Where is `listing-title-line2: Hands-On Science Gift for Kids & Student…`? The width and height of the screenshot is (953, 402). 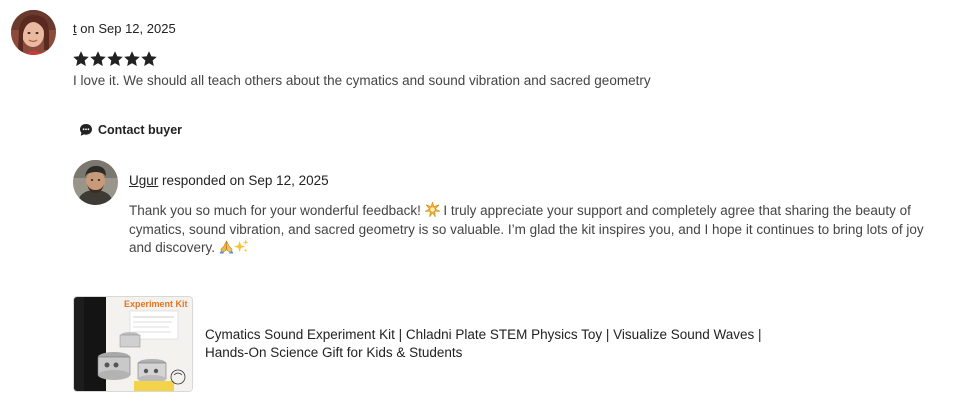 listing-title-line2: Hands-On Science Gift for Kids & Student… is located at coordinates (334, 352).